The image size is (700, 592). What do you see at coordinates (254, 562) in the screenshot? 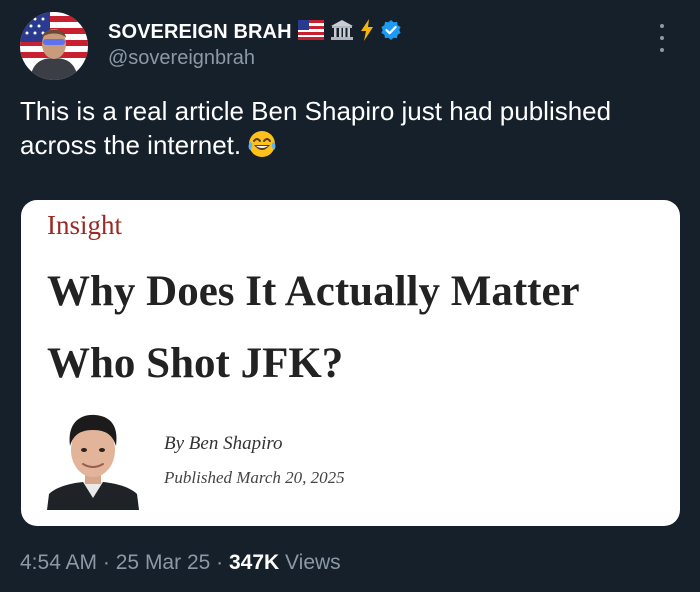
I see `views-count: 347K` at bounding box center [254, 562].